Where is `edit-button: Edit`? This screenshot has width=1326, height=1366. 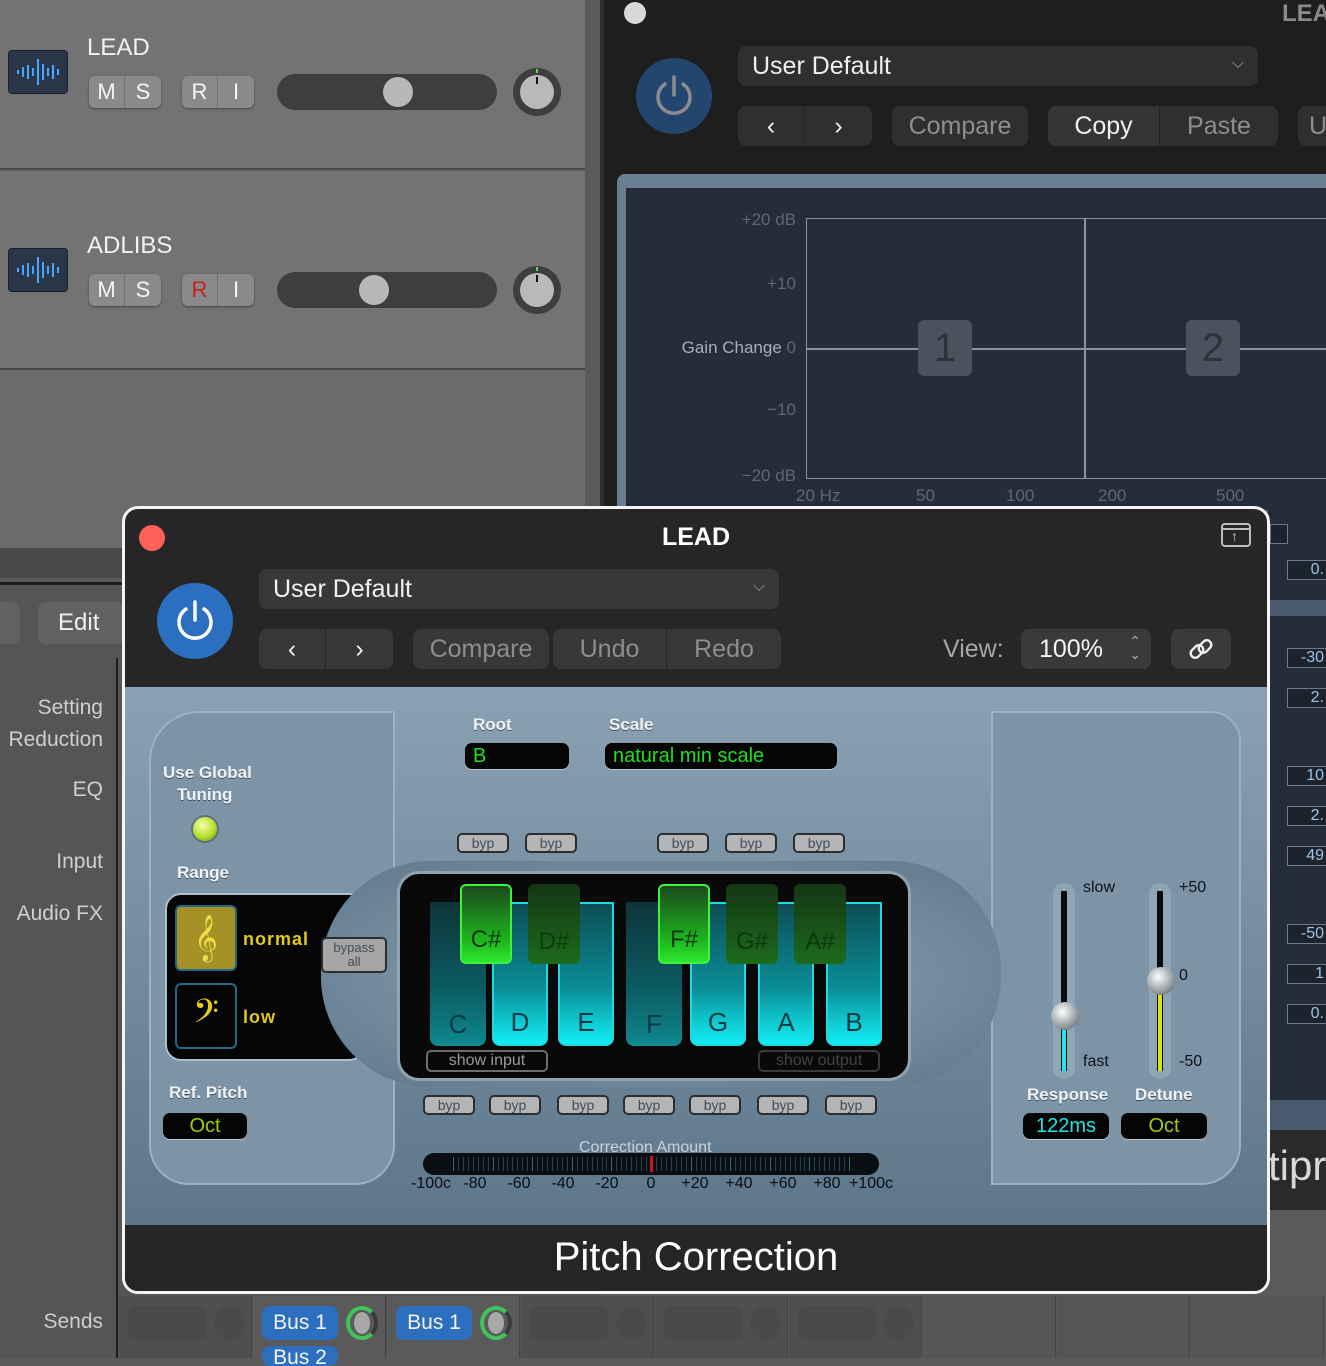
edit-button: Edit is located at coordinates (82, 623).